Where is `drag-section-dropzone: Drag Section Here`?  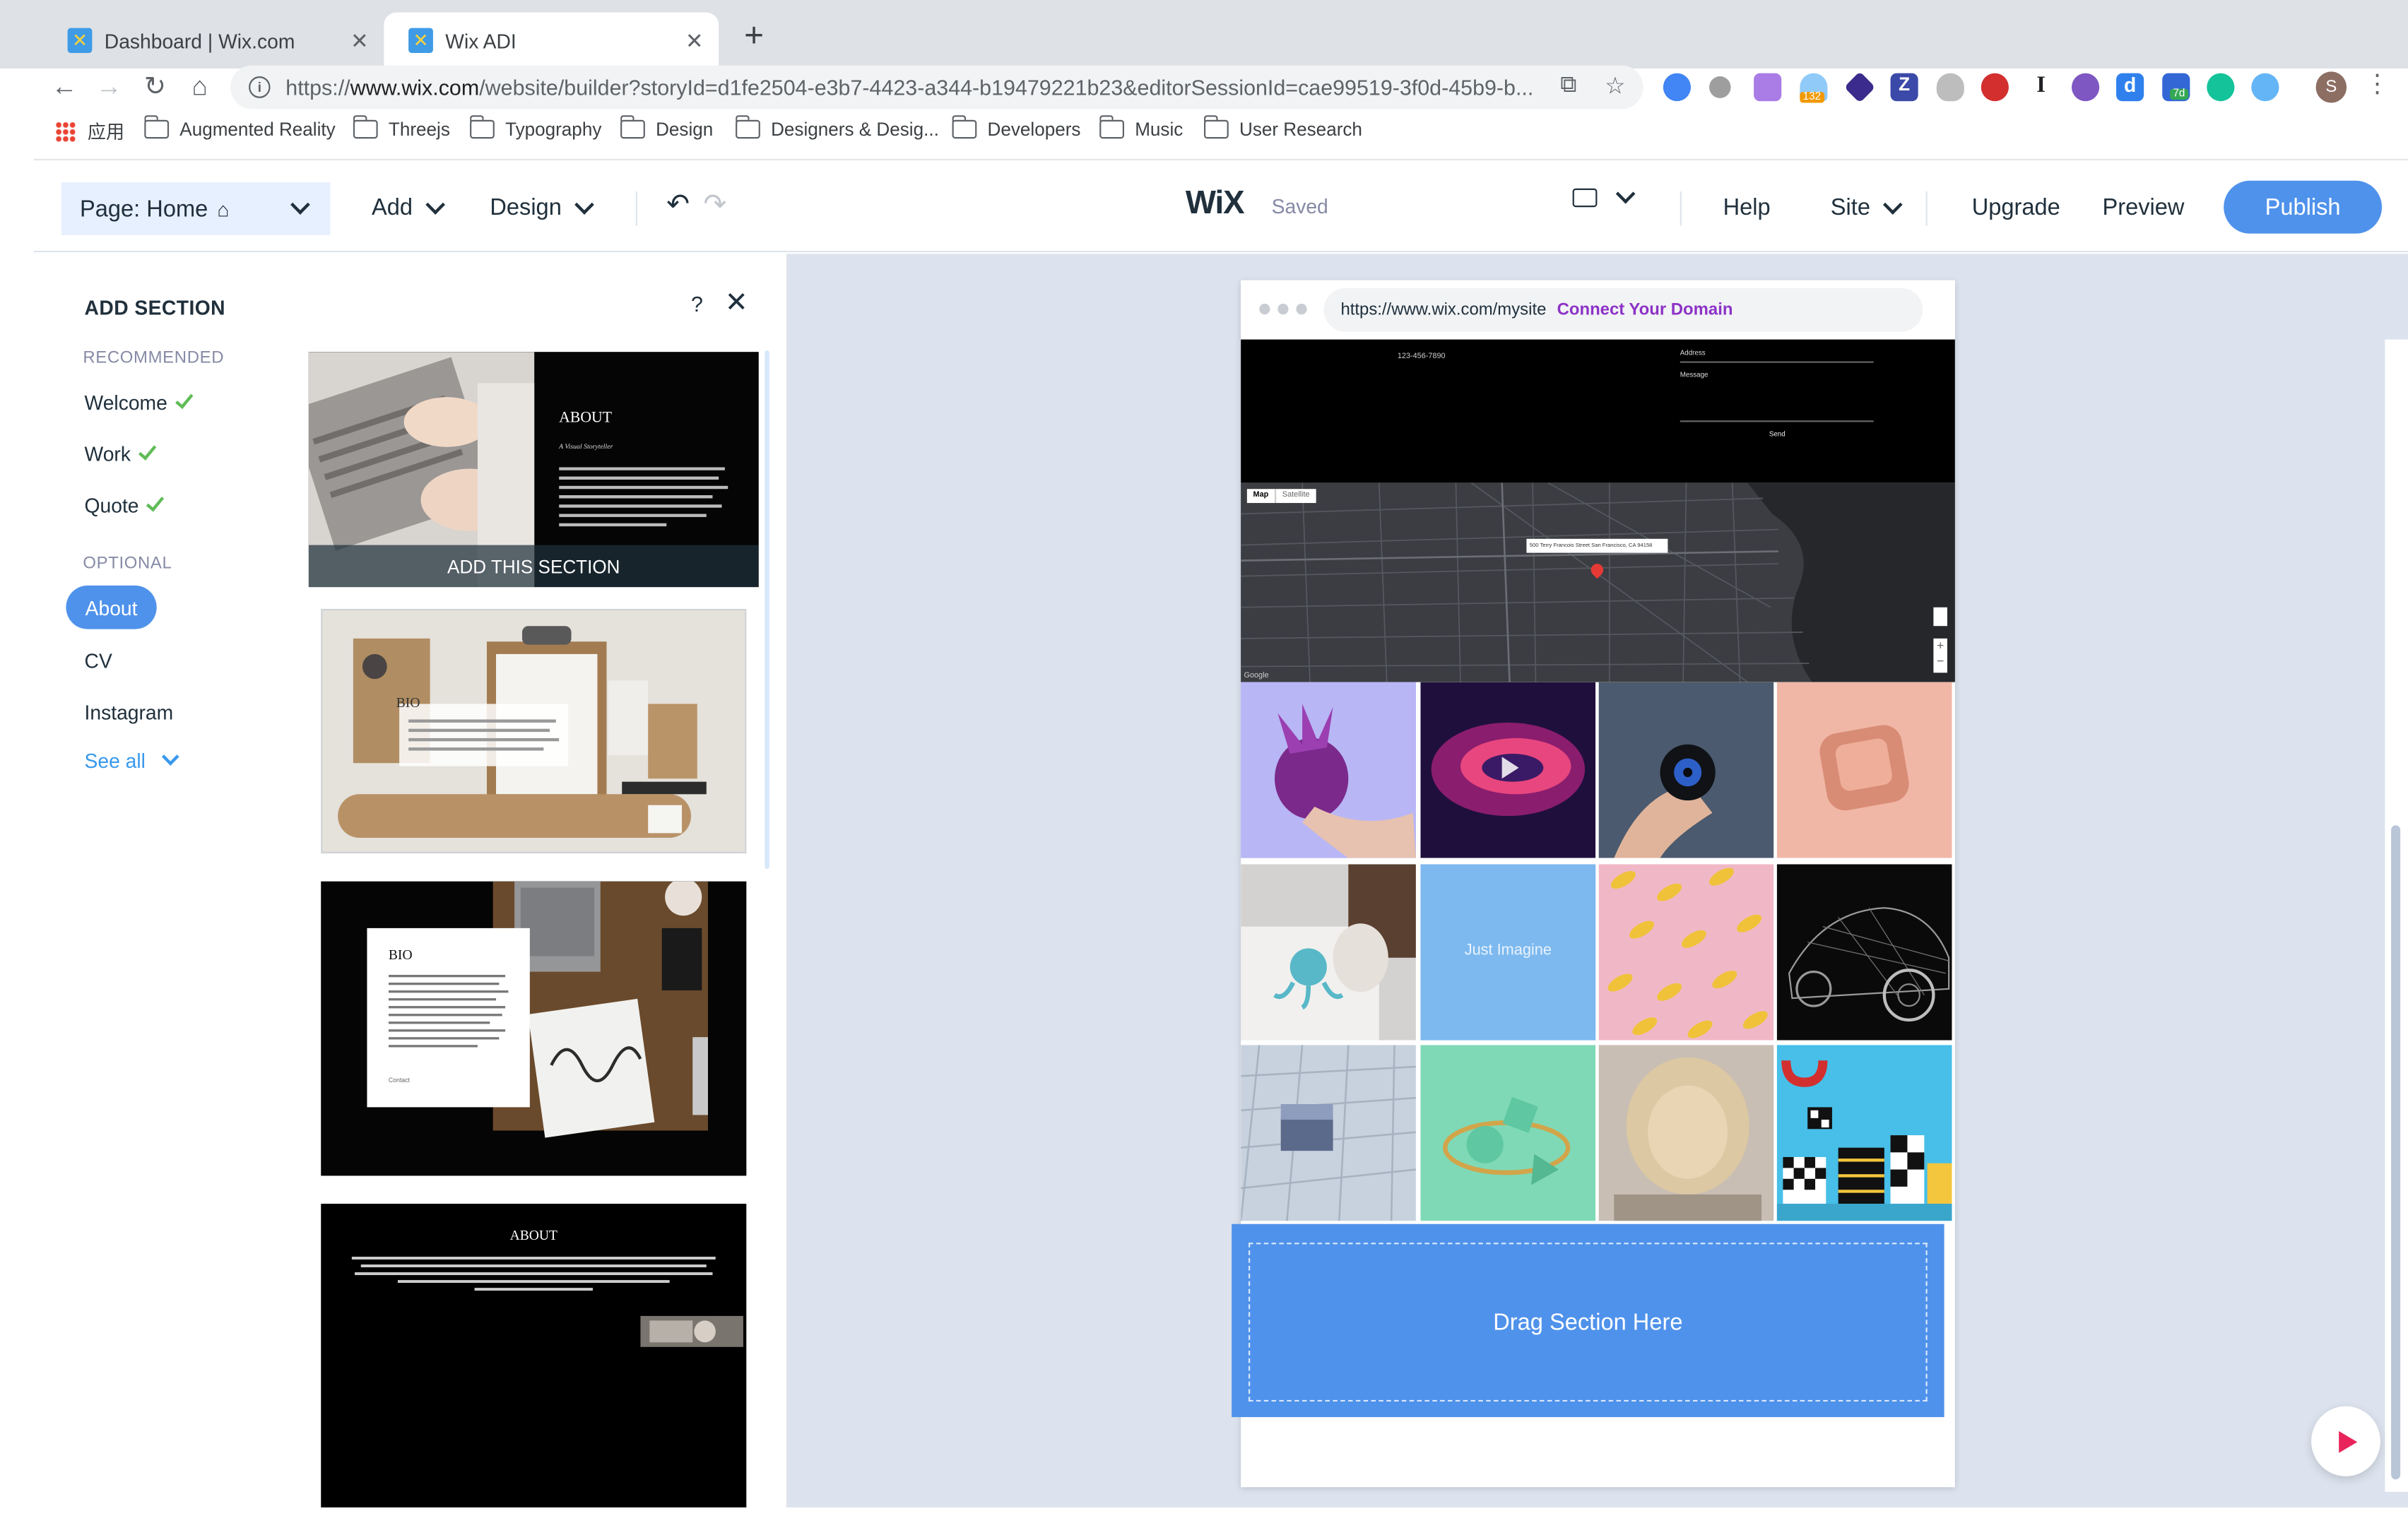
drag-section-dropzone: Drag Section Here is located at coordinates (1588, 1320).